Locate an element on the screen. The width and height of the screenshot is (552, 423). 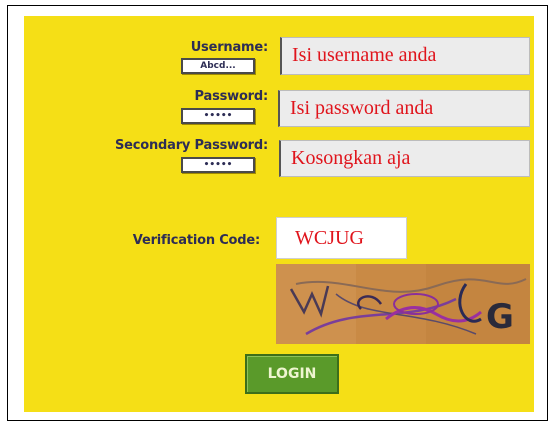
verification-code-label: Verification Code: is located at coordinates (196, 240).